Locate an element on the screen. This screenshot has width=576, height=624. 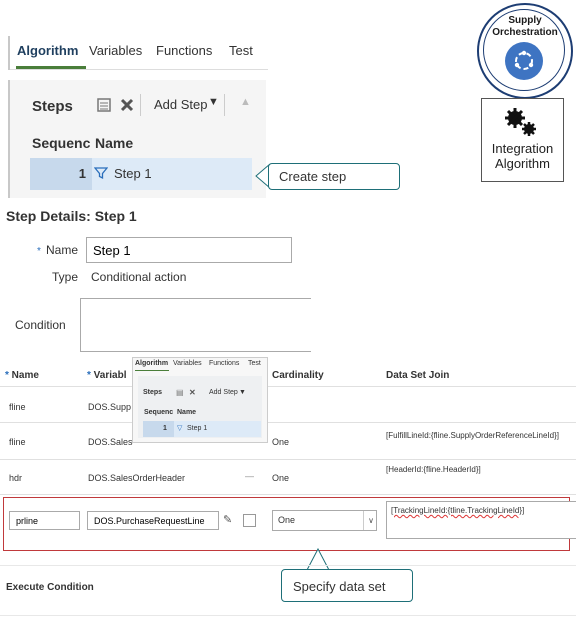
row-checkbox is located at coordinates (249, 520).